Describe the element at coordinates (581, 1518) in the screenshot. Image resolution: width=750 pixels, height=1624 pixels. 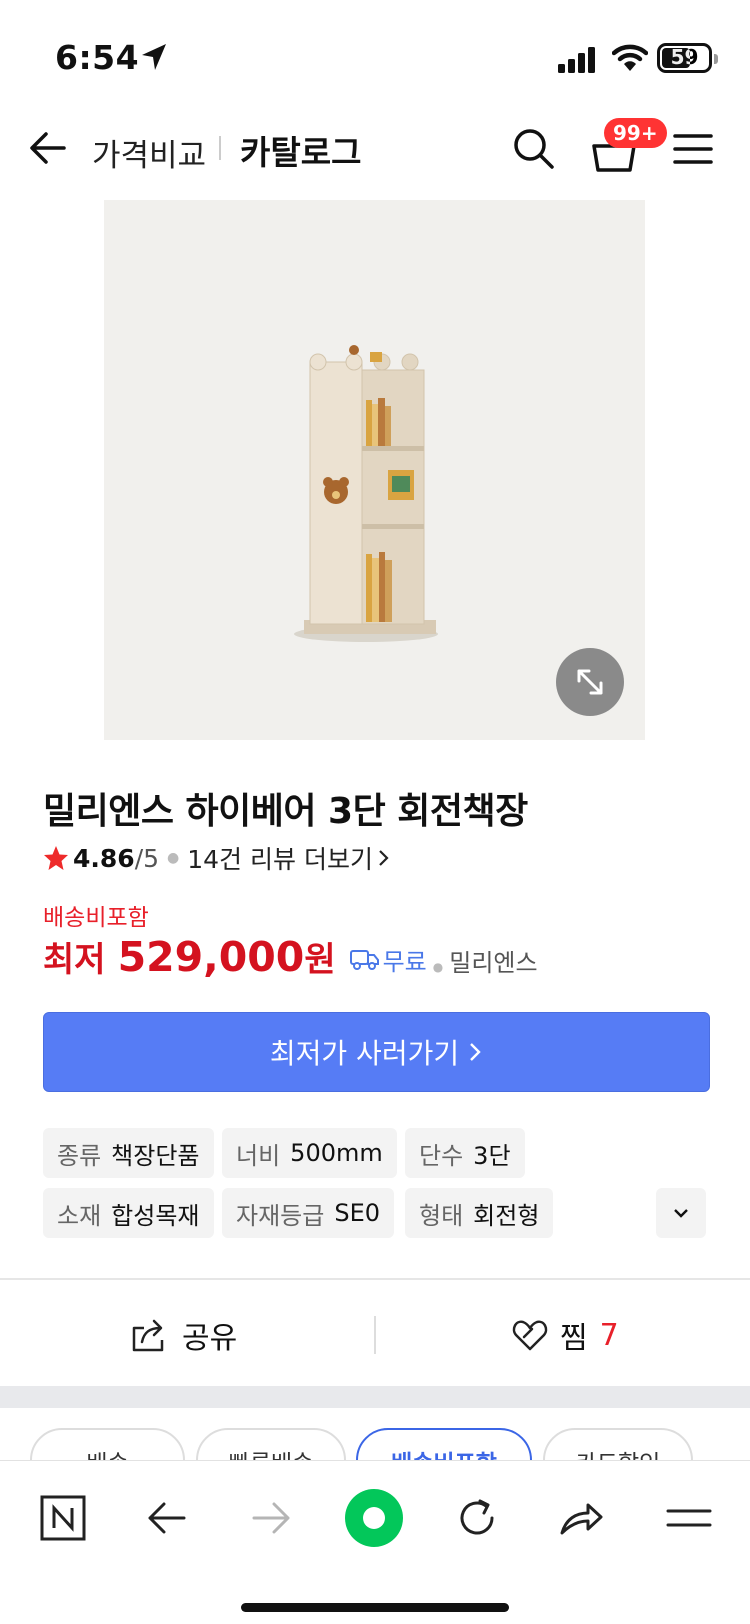
I see `share-arrow-icon` at that location.